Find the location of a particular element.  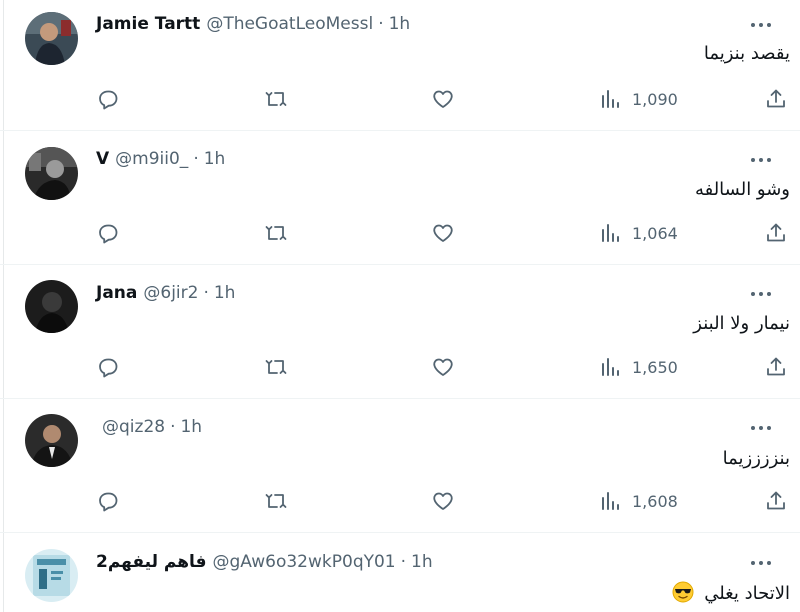

action-bar: 1,090 is located at coordinates (400, 99).